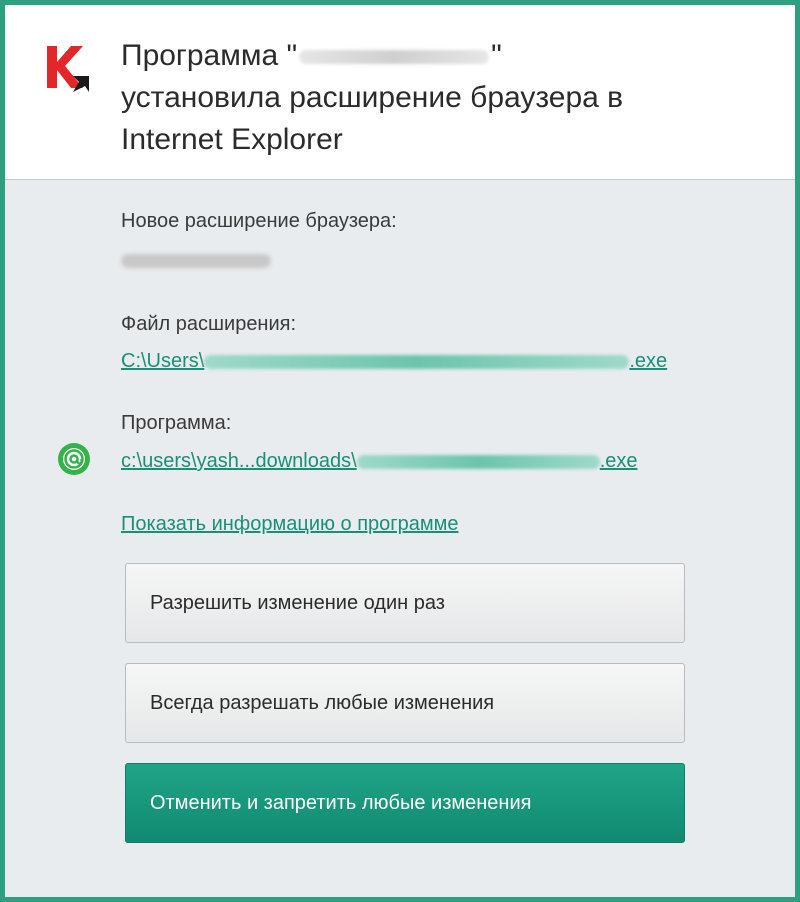 The image size is (800, 902). I want to click on redacted-program-file, so click(478, 461).